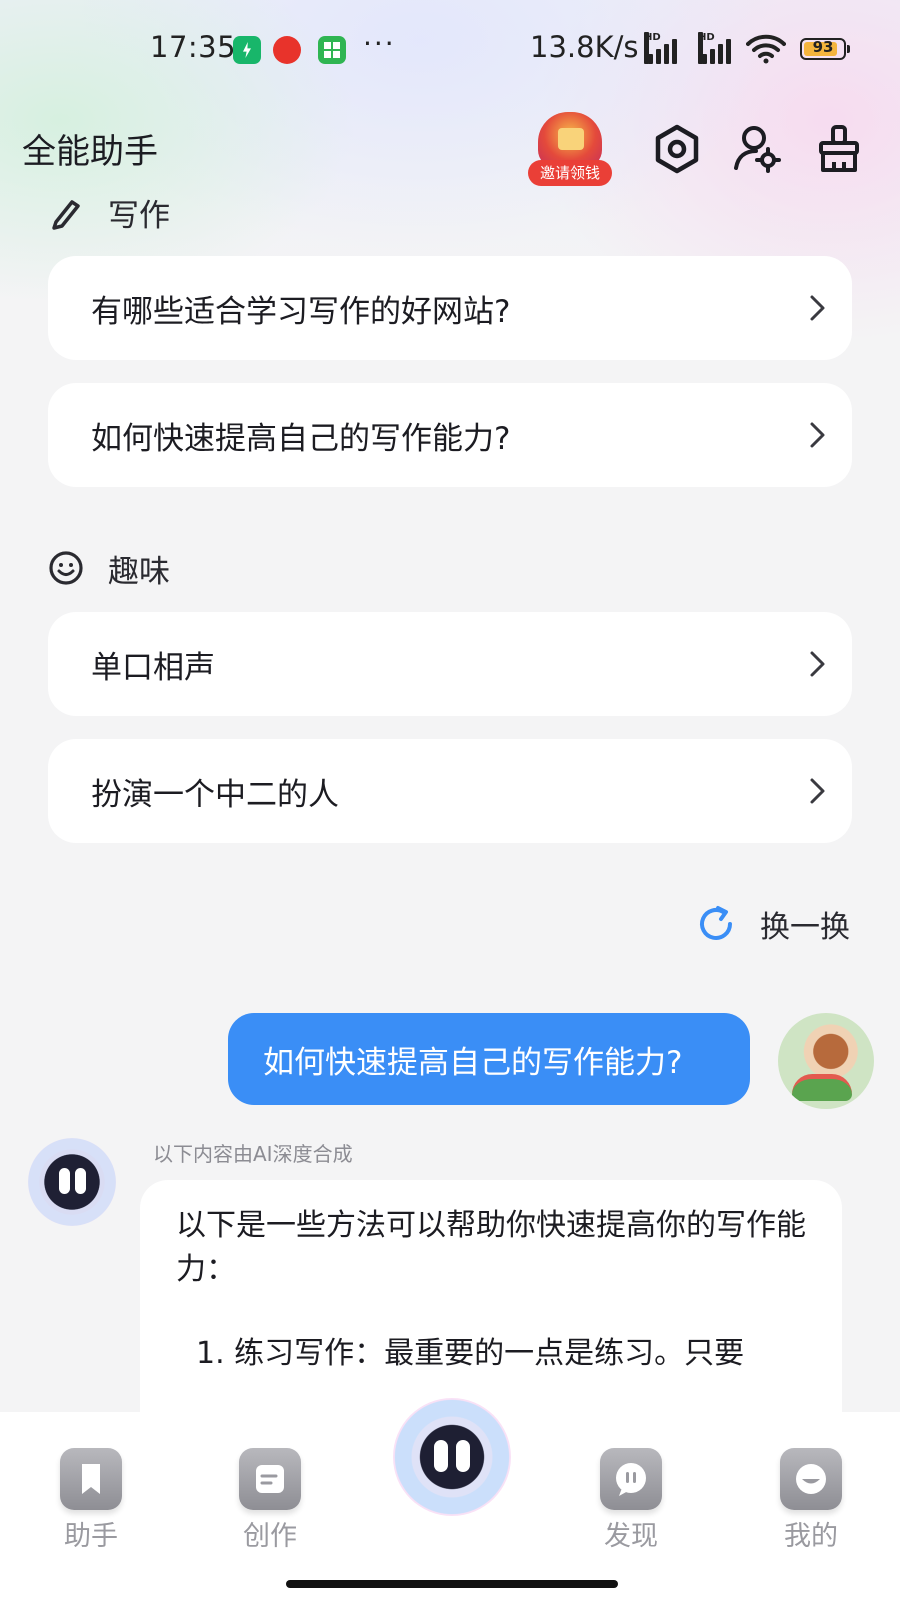 The image size is (900, 1600). I want to click on nav-create: 创作, so click(270, 1500).